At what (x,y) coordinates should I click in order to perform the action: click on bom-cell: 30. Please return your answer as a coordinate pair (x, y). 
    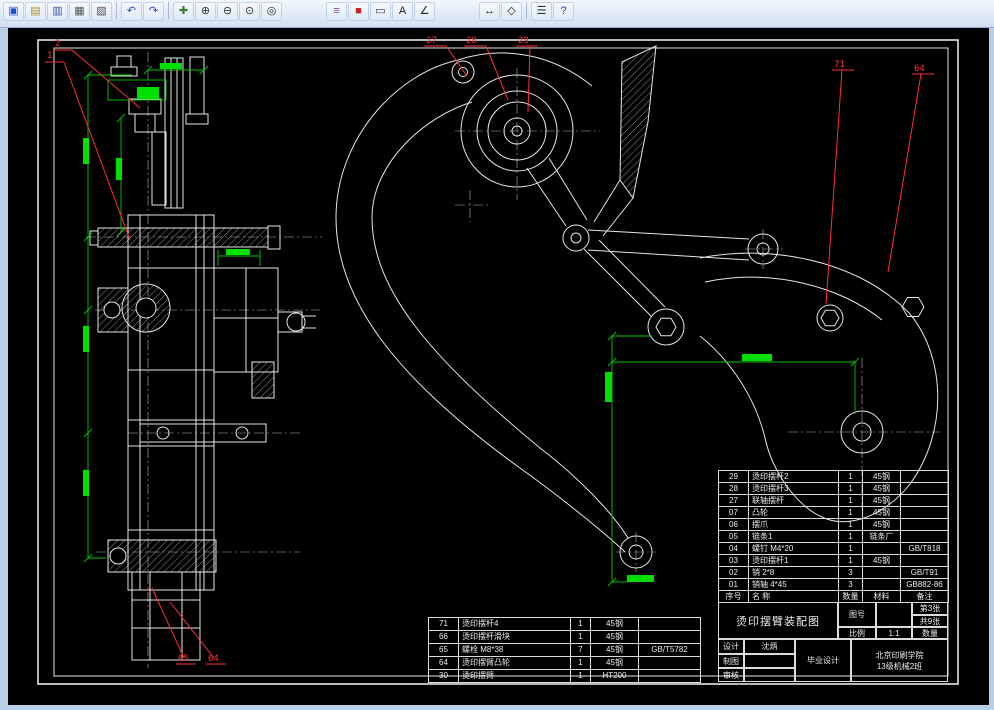
    Looking at the image, I should click on (443, 676).